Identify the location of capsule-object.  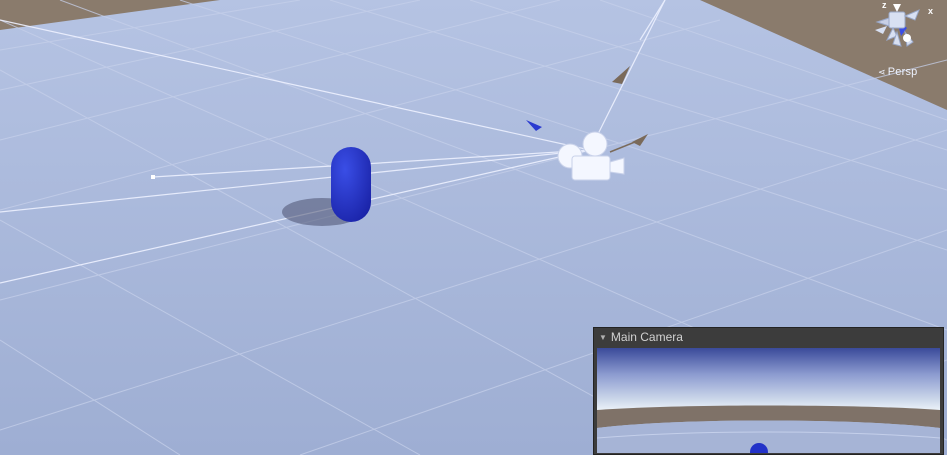
(351, 184).